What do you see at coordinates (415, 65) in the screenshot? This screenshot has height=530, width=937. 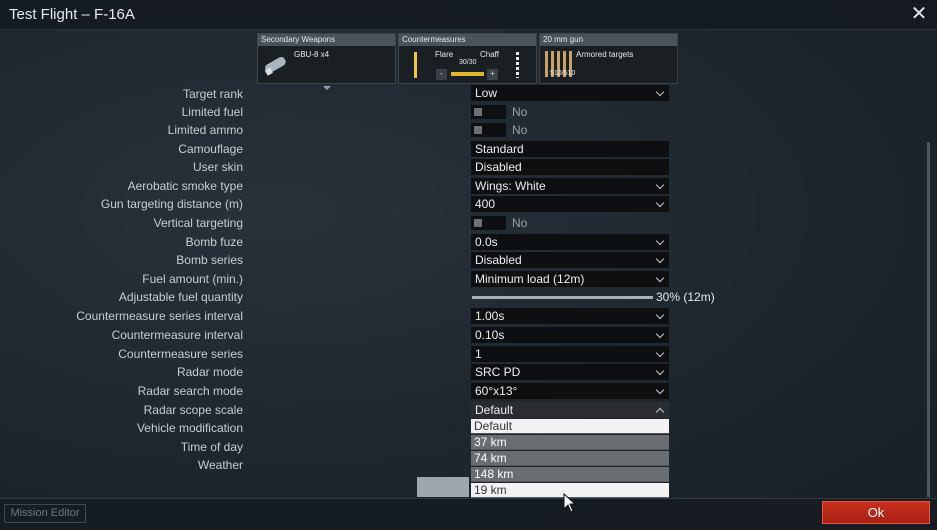 I see `flare-icon` at bounding box center [415, 65].